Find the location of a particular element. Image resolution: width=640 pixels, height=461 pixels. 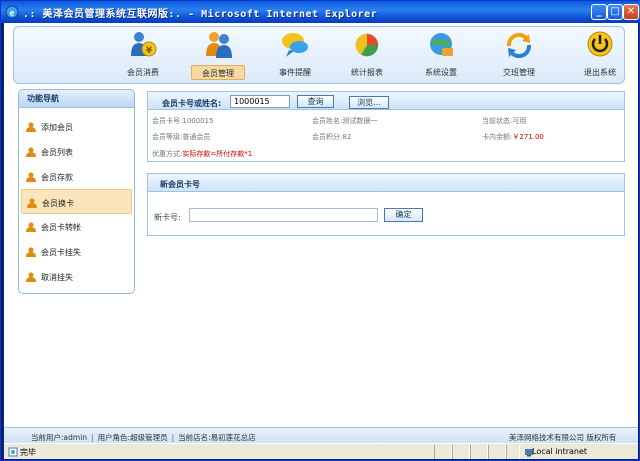

status-text: 完毕 is located at coordinates (28, 452).